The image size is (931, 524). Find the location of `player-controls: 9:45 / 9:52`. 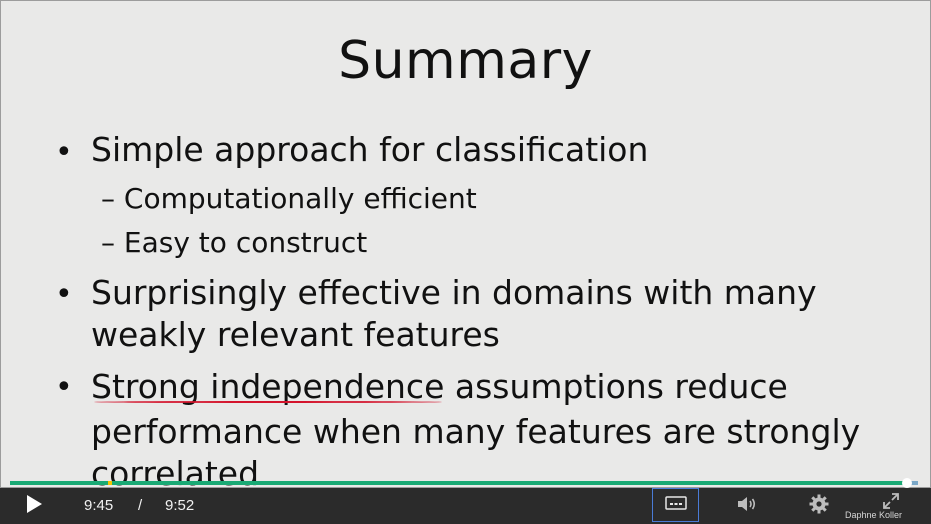

player-controls: 9:45 / 9:52 is located at coordinates (465, 506).